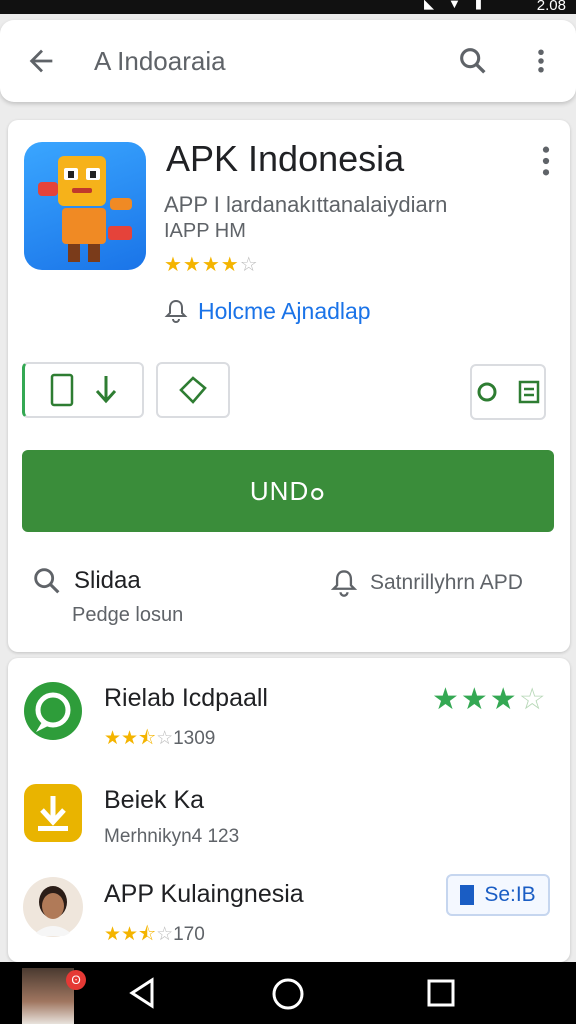 The height and width of the screenshot is (1024, 576). Describe the element at coordinates (154, 800) in the screenshot. I see `list-item-title: Beiek Ka` at that location.